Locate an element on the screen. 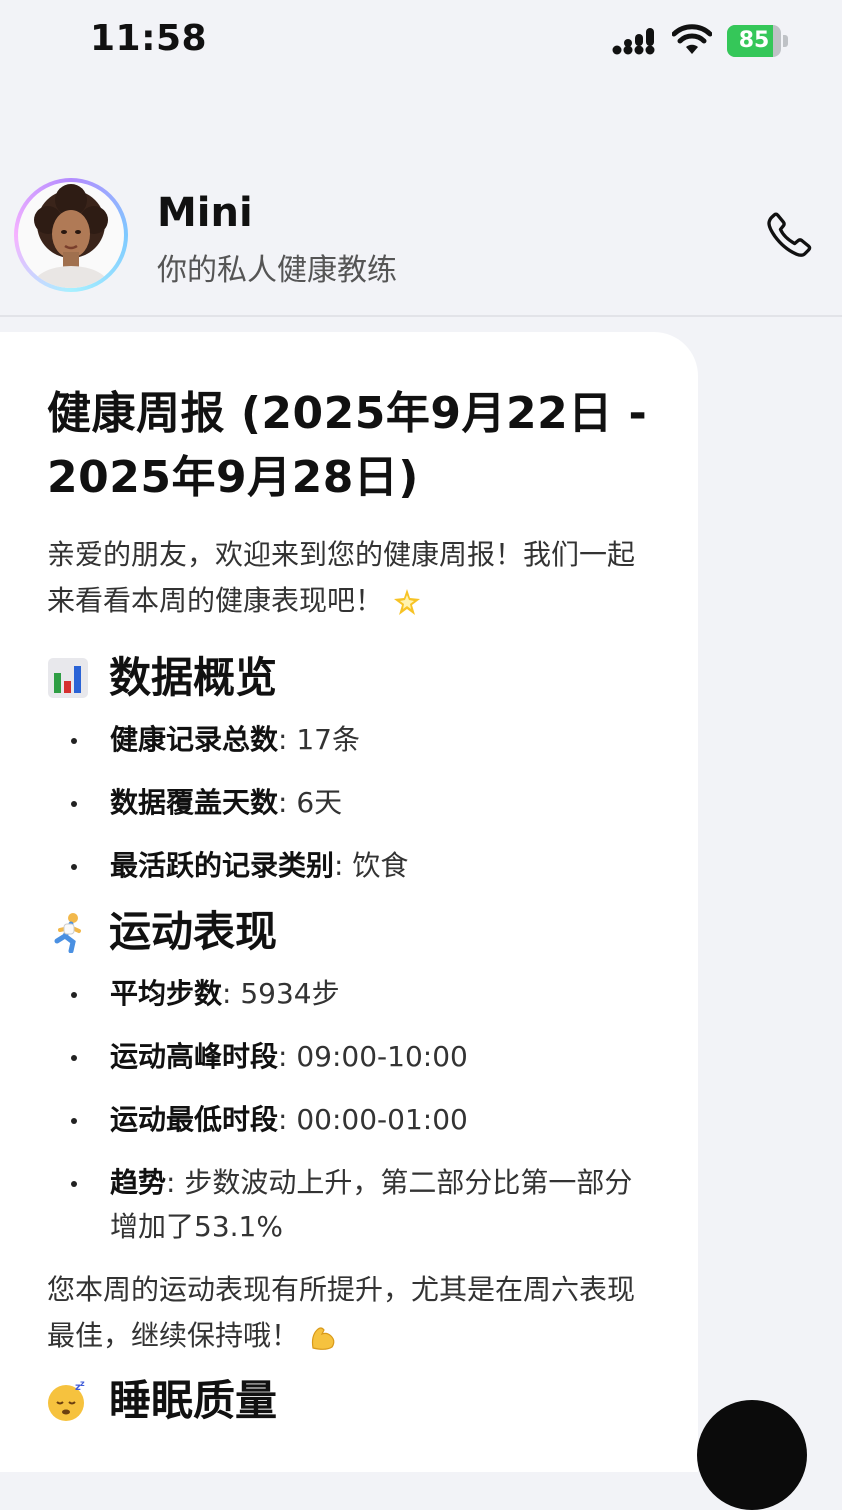 The height and width of the screenshot is (1510, 842). flexed-biceps-emoji-icon is located at coordinates (323, 1338).